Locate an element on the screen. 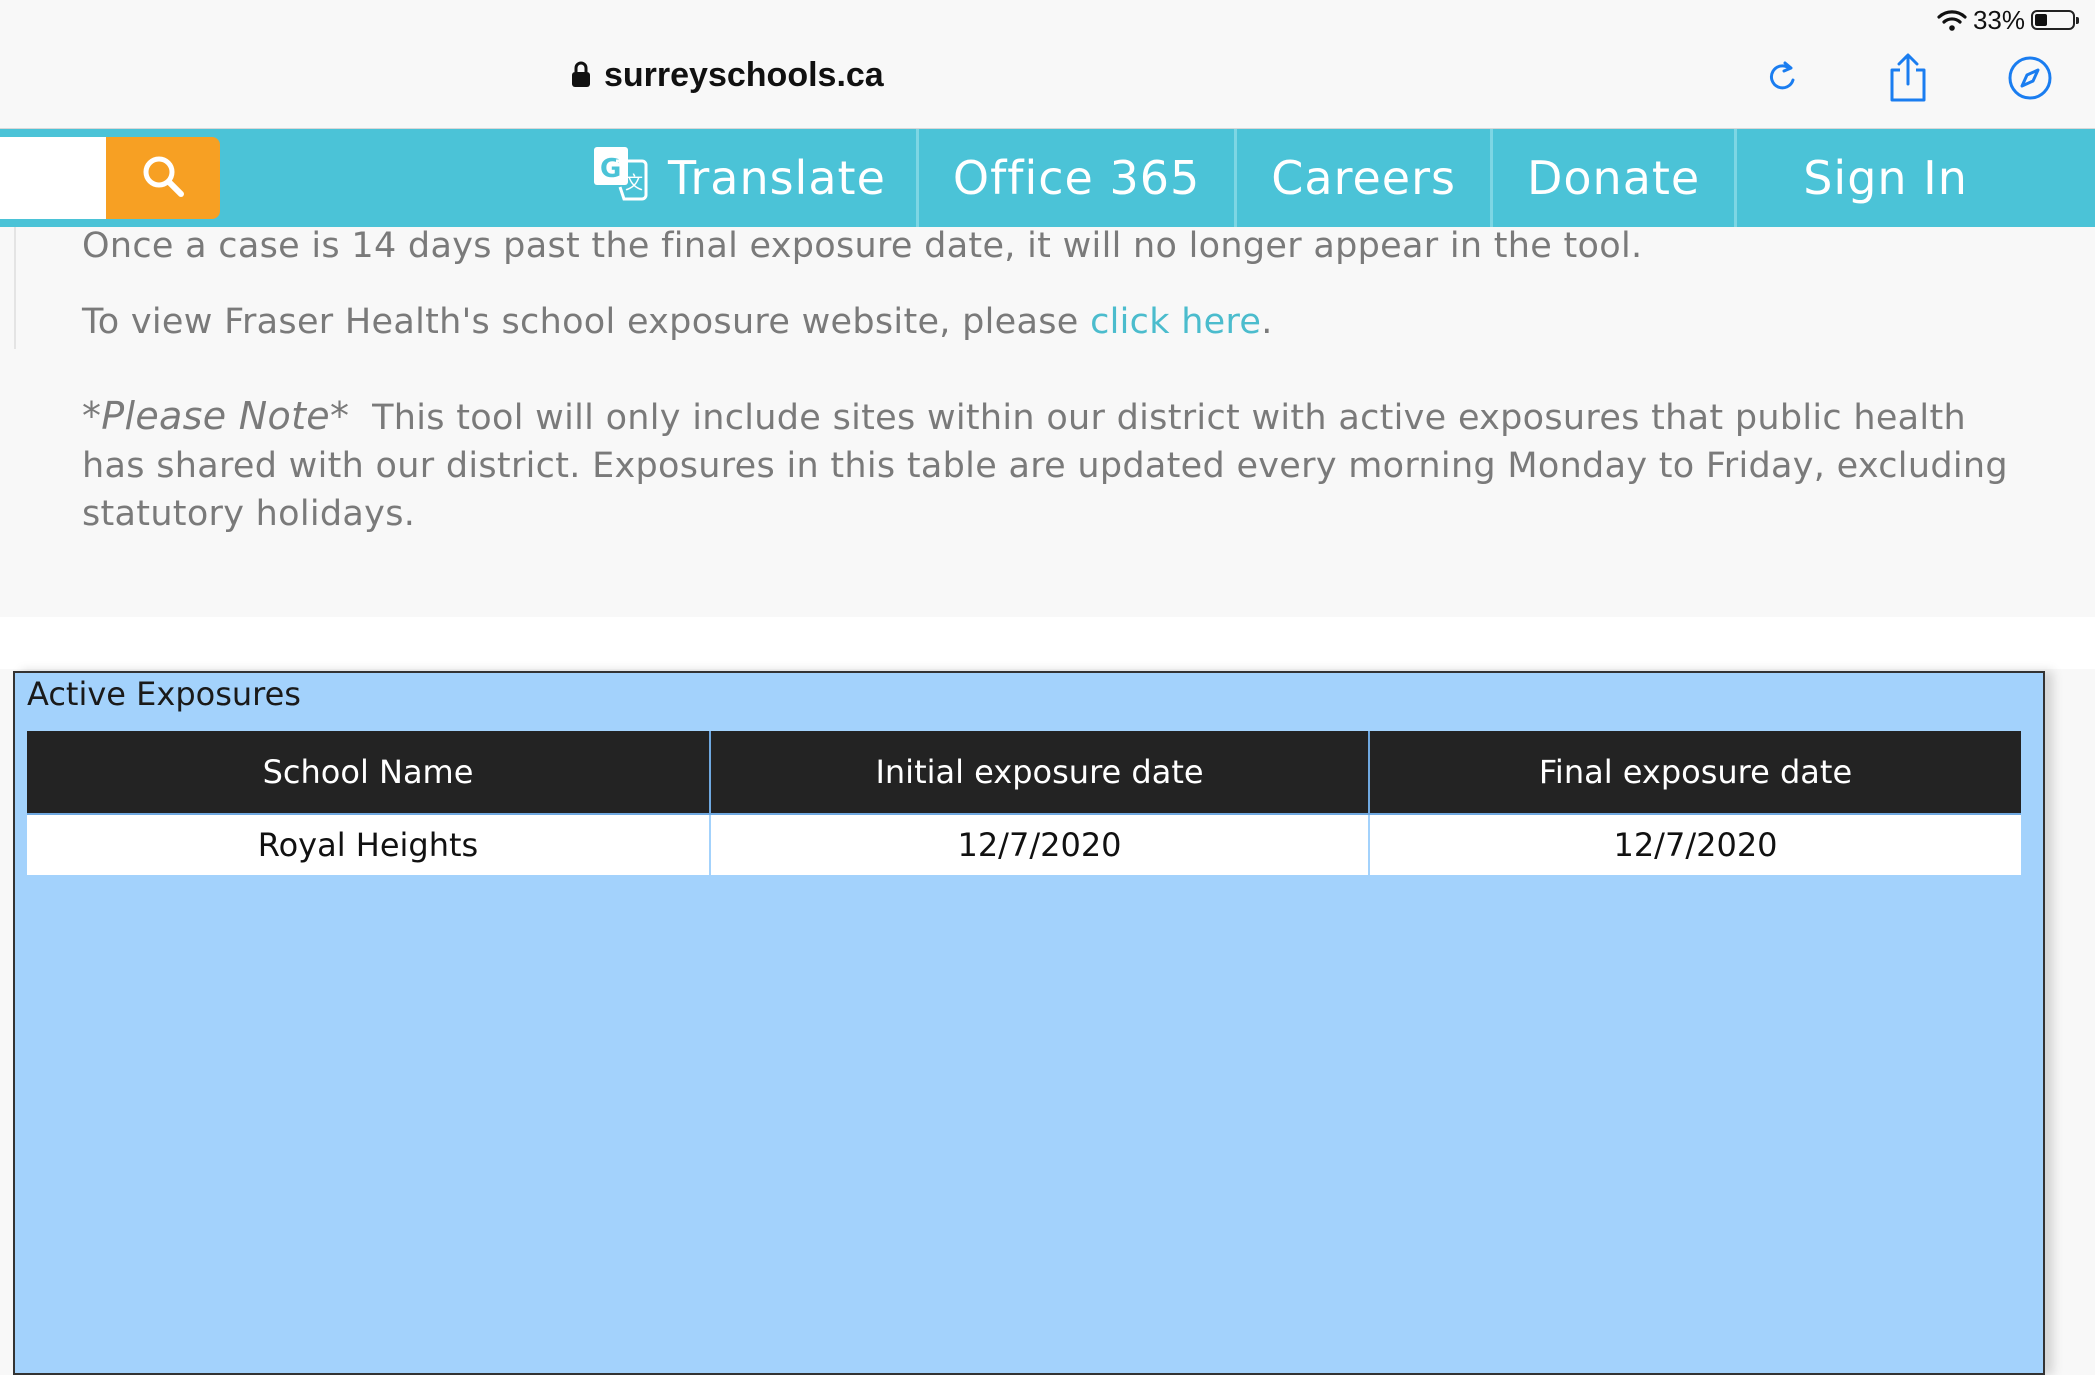 The width and height of the screenshot is (2095, 1375). nav-office-365: Office 365 is located at coordinates (1078, 178).